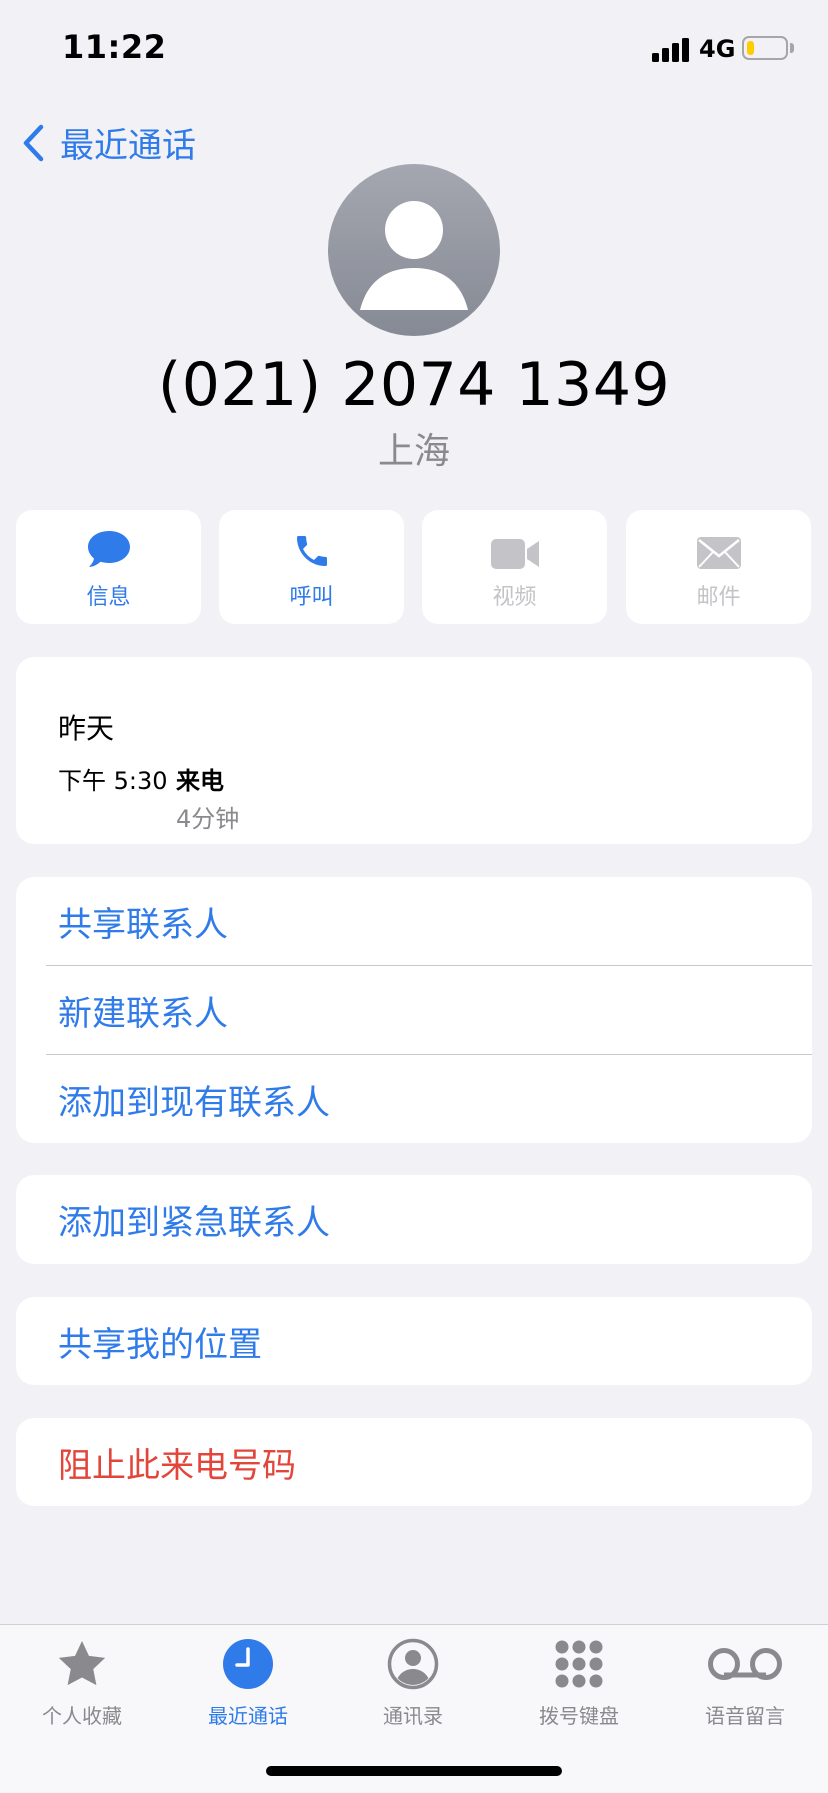  I want to click on call-history-card: 昨天 下午 5:30 来电 4分钟, so click(414, 750).